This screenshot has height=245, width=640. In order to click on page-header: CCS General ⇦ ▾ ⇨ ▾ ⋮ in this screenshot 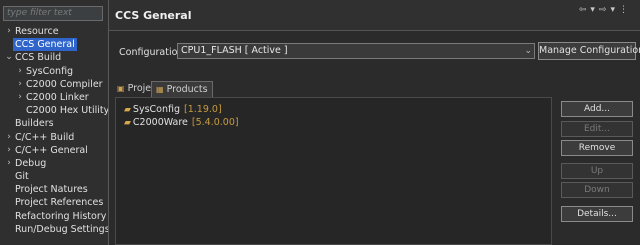, I will do `click(374, 15)`.